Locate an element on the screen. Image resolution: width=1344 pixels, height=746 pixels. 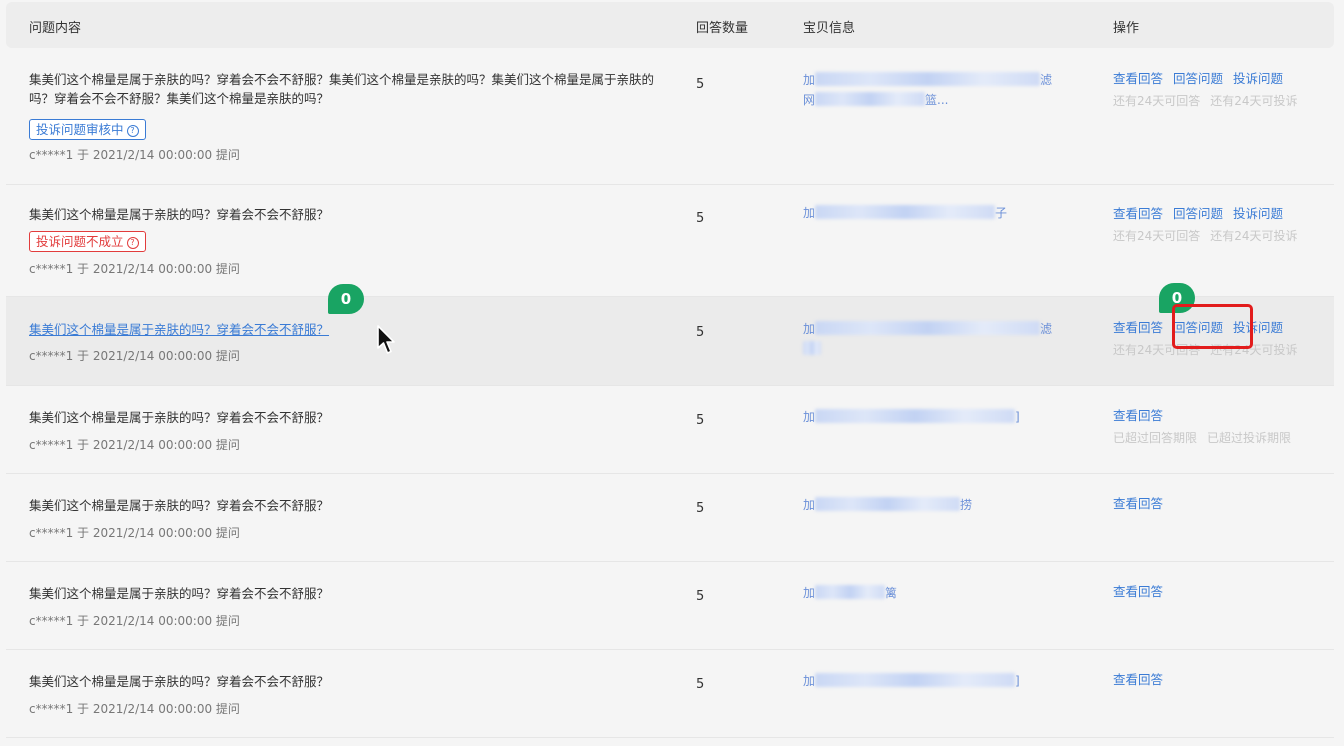
product-link: 加篱 is located at coordinates (850, 593).